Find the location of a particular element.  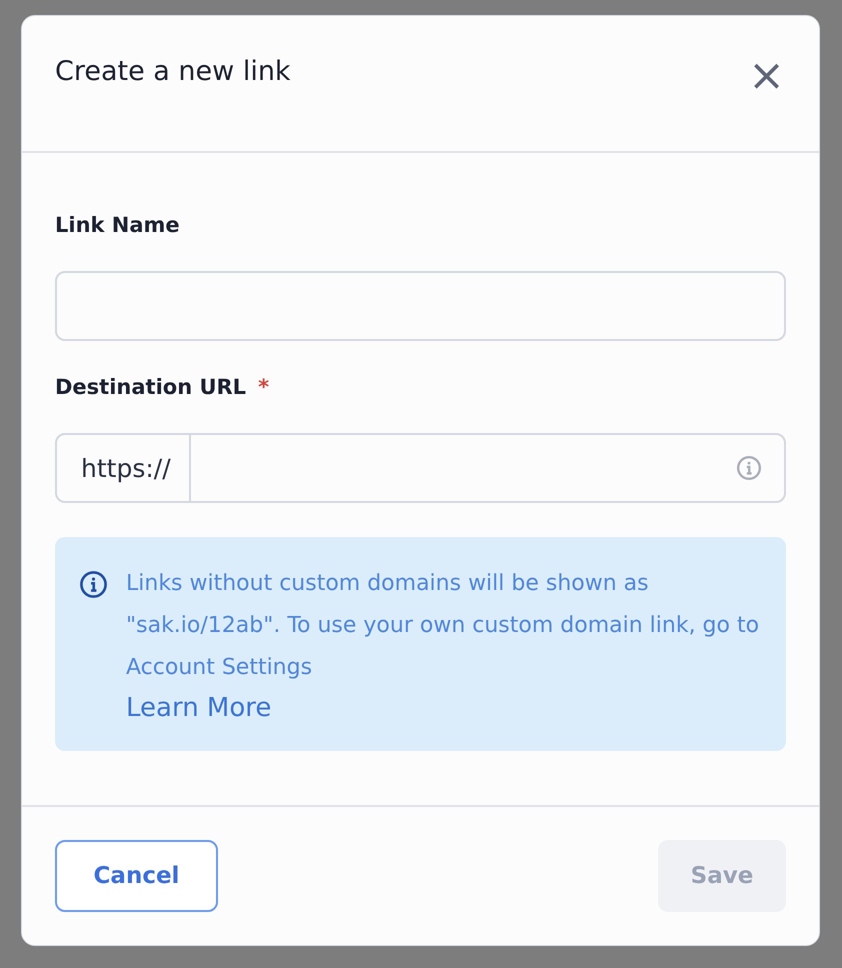

field-label: Link Name is located at coordinates (117, 225).